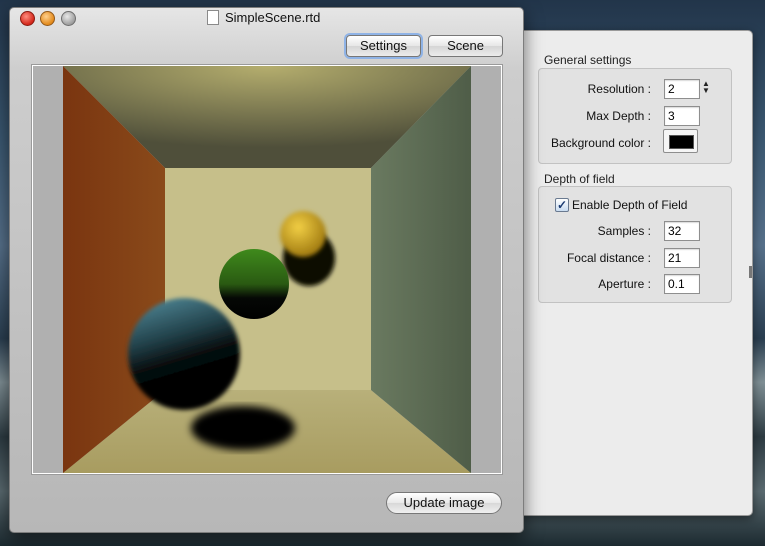 The width and height of the screenshot is (765, 546). Describe the element at coordinates (579, 179) in the screenshot. I see `depth-of-field-title: Depth of field` at that location.